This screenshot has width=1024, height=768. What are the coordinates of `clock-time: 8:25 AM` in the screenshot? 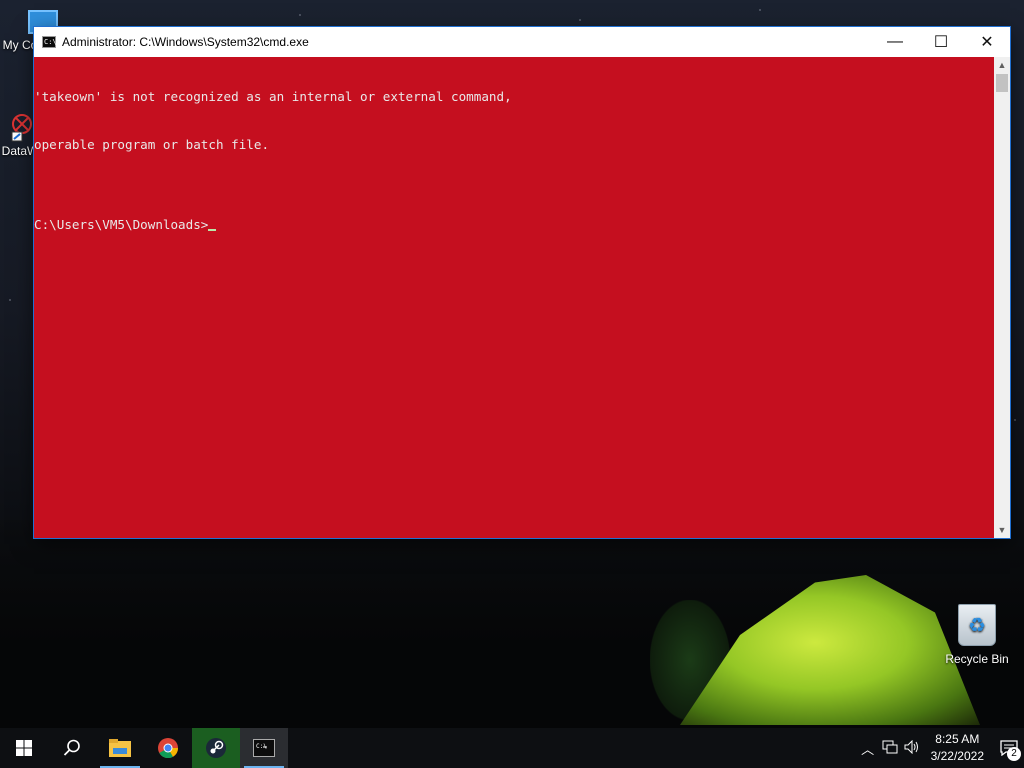 It's located at (957, 739).